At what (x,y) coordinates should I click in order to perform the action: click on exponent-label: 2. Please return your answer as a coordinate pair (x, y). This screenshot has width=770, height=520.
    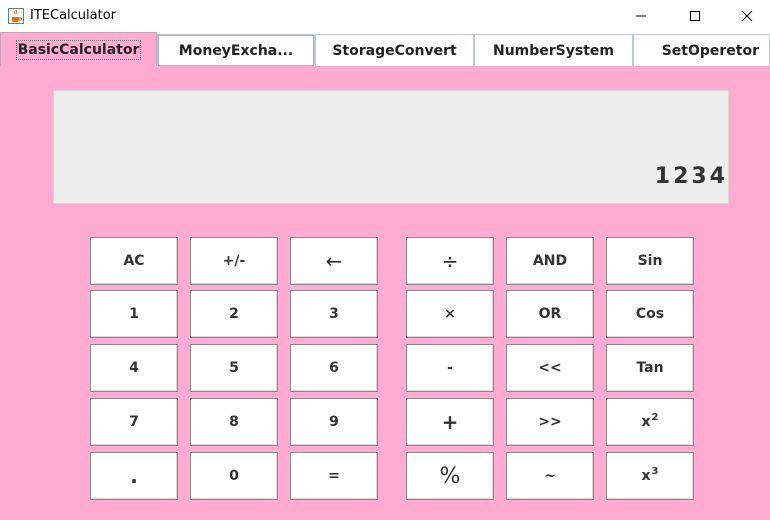
    Looking at the image, I should click on (655, 417).